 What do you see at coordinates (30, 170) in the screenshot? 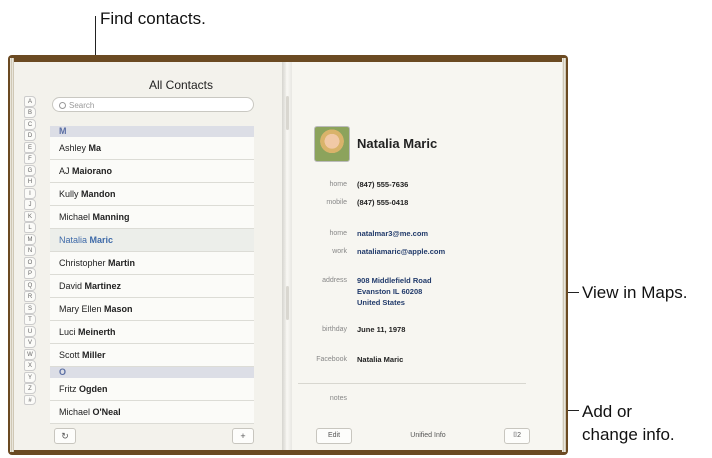
I see `index-tab: G` at bounding box center [30, 170].